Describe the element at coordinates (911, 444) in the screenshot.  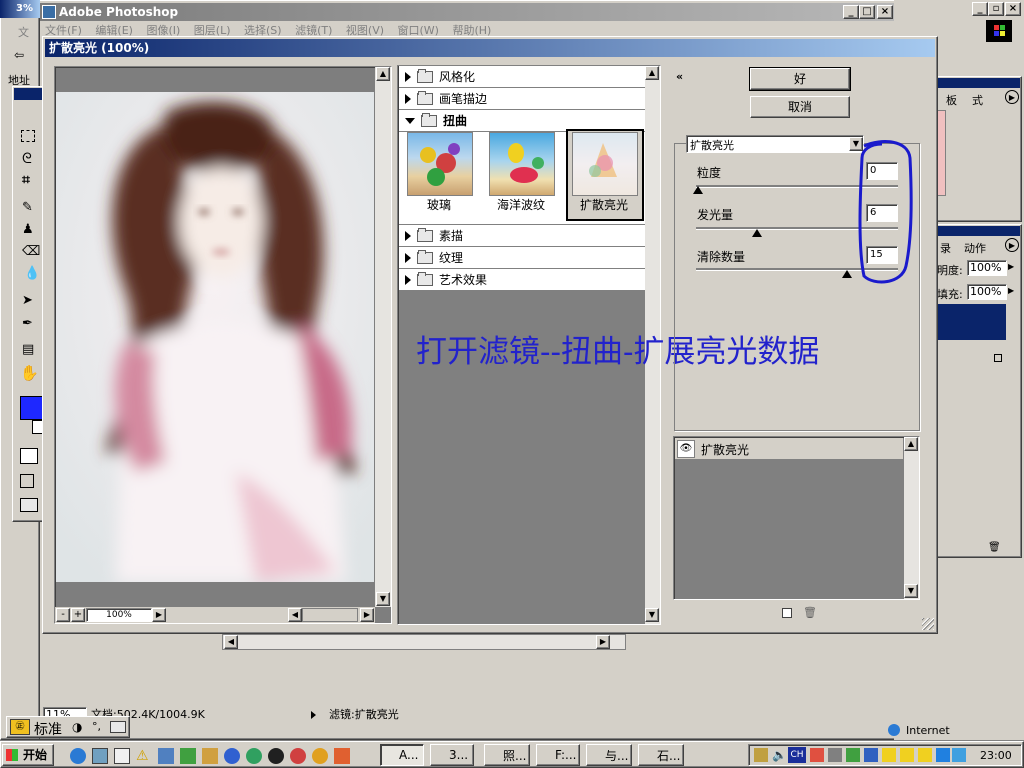
I see `effect-scroll-up-icon: ▲` at that location.